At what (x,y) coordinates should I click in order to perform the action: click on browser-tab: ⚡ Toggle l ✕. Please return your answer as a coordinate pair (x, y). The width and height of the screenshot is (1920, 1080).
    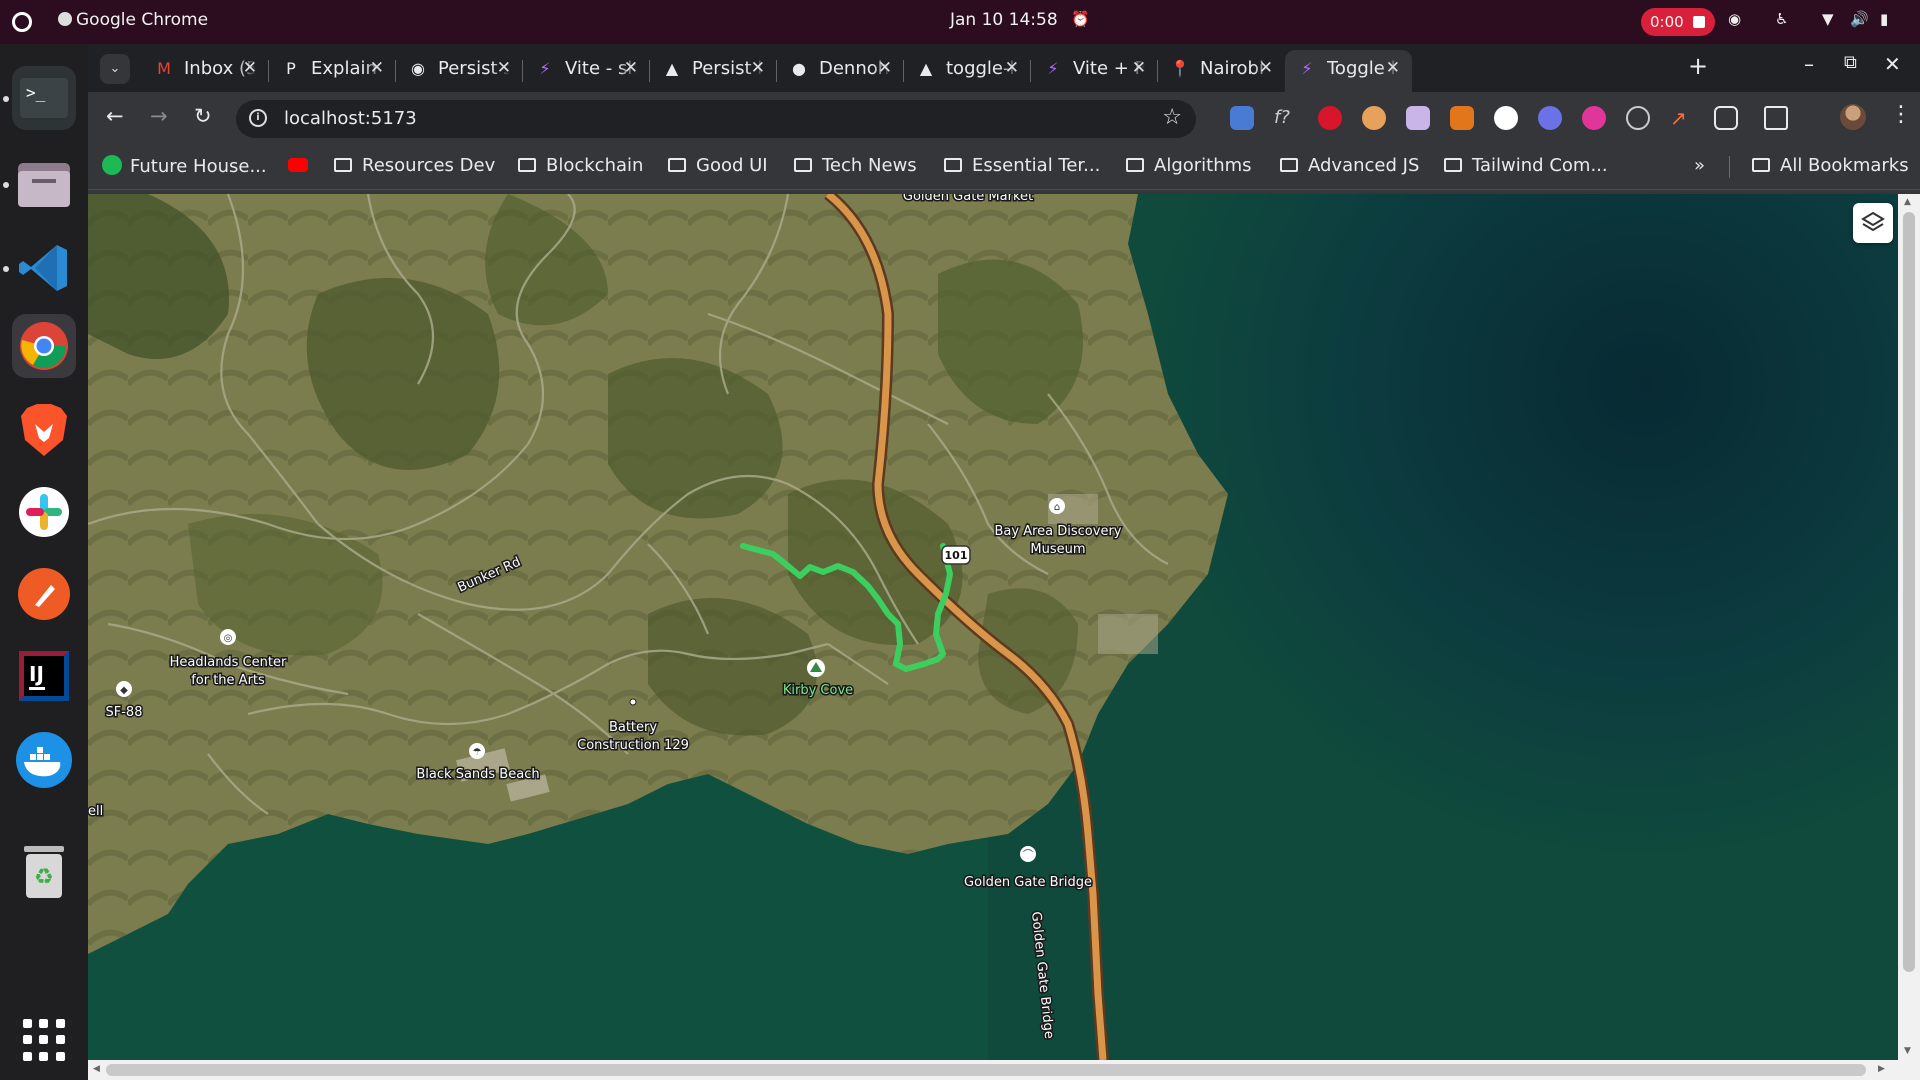
    Looking at the image, I should click on (1348, 71).